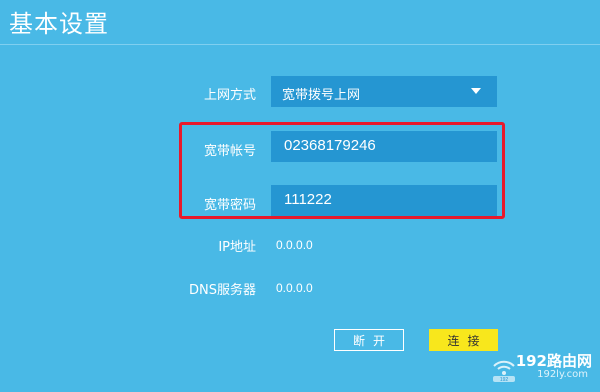 Image resolution: width=600 pixels, height=392 pixels. I want to click on ip-address-value: 0.0.0.0, so click(294, 245).